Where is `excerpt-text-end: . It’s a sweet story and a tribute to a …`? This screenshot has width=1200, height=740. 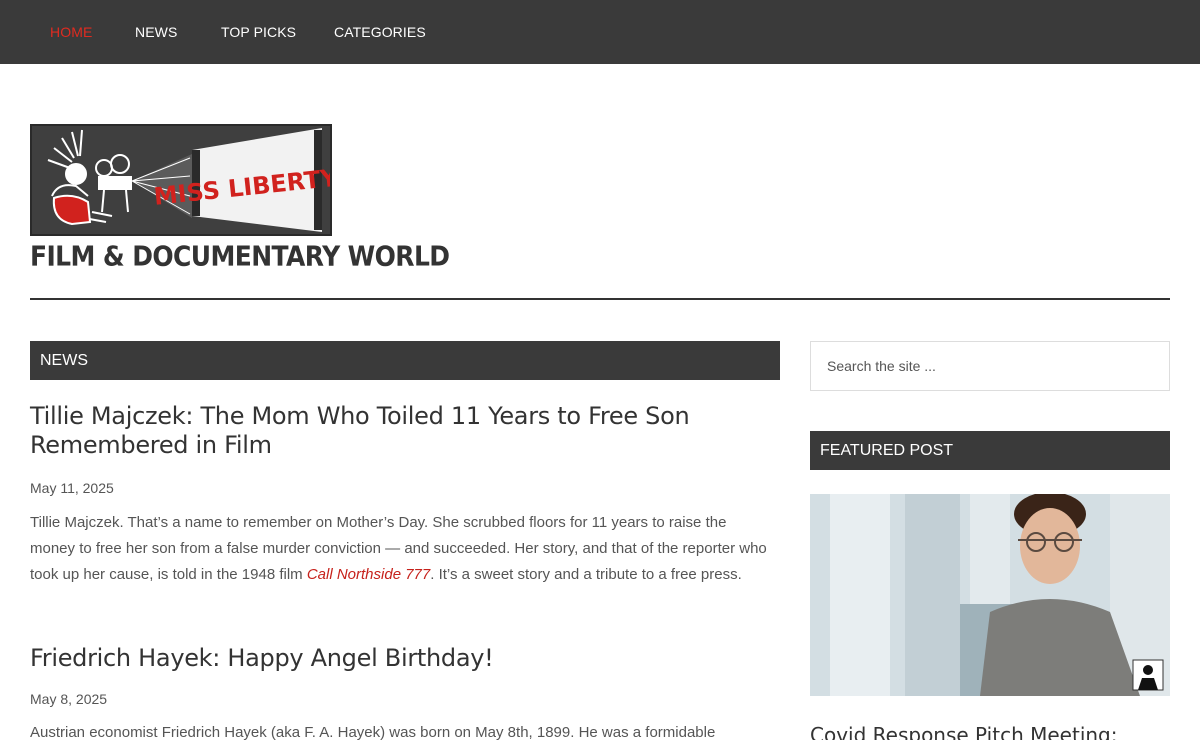 excerpt-text-end: . It’s a sweet story and a tribute to a … is located at coordinates (586, 574).